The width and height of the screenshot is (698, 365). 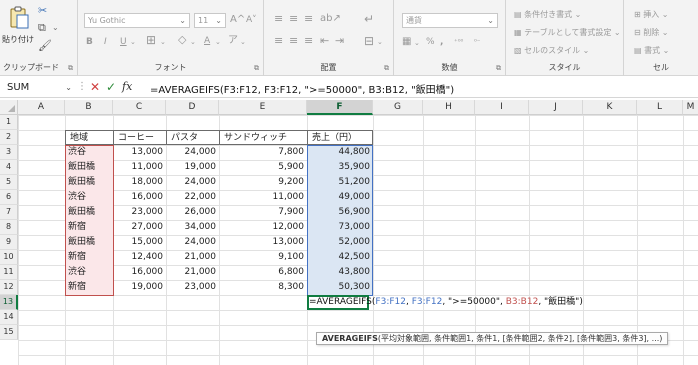 What do you see at coordinates (256, 68) in the screenshot?
I see `font-launcher-icon: ⧉` at bounding box center [256, 68].